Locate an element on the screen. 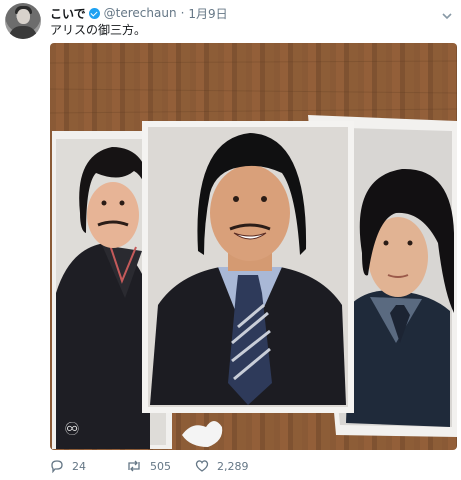 This screenshot has width=461, height=480. reply-icon is located at coordinates (57, 466).